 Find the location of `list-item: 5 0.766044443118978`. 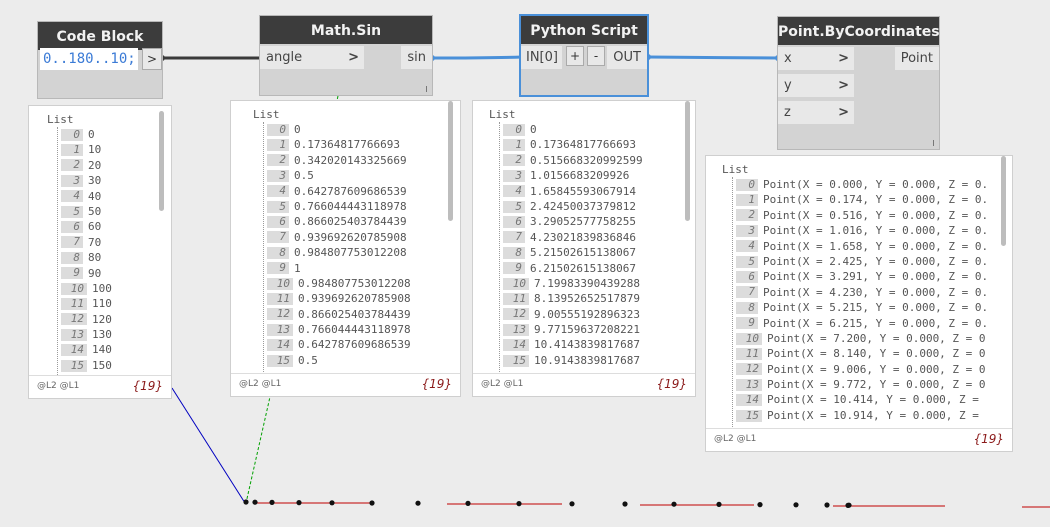

list-item: 5 0.766044443118978 is located at coordinates (339, 206).